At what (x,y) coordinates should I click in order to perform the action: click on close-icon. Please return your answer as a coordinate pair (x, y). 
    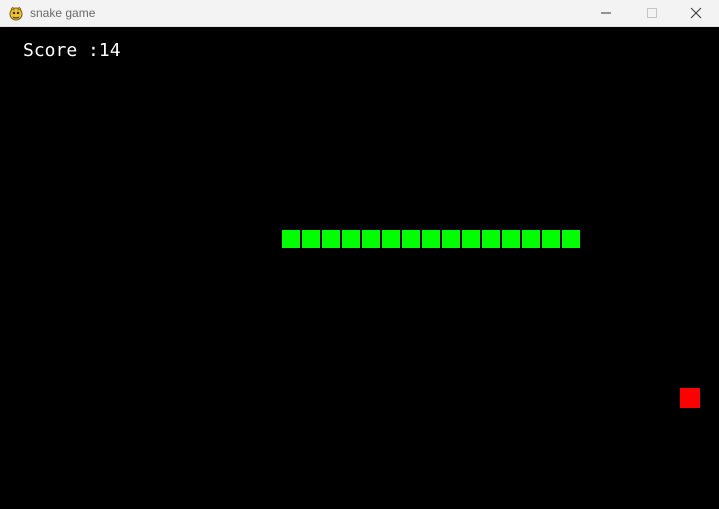
    Looking at the image, I should click on (696, 13).